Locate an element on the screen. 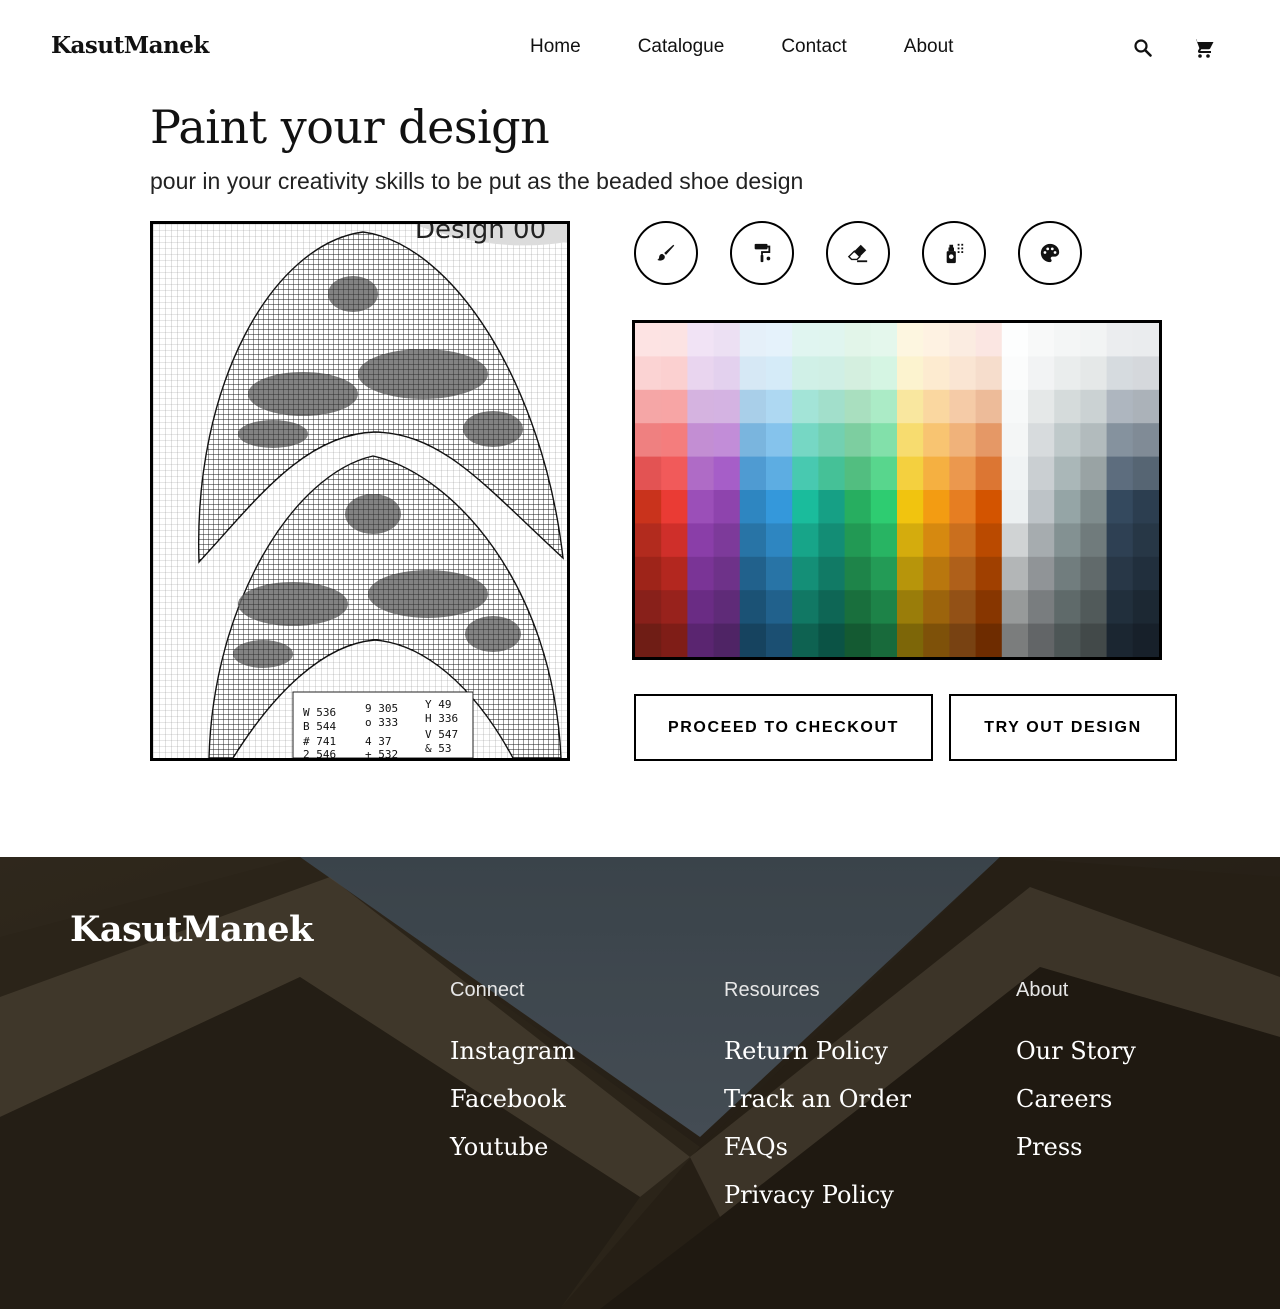 The image size is (1280, 1309). color-palette is located at coordinates (897, 490).